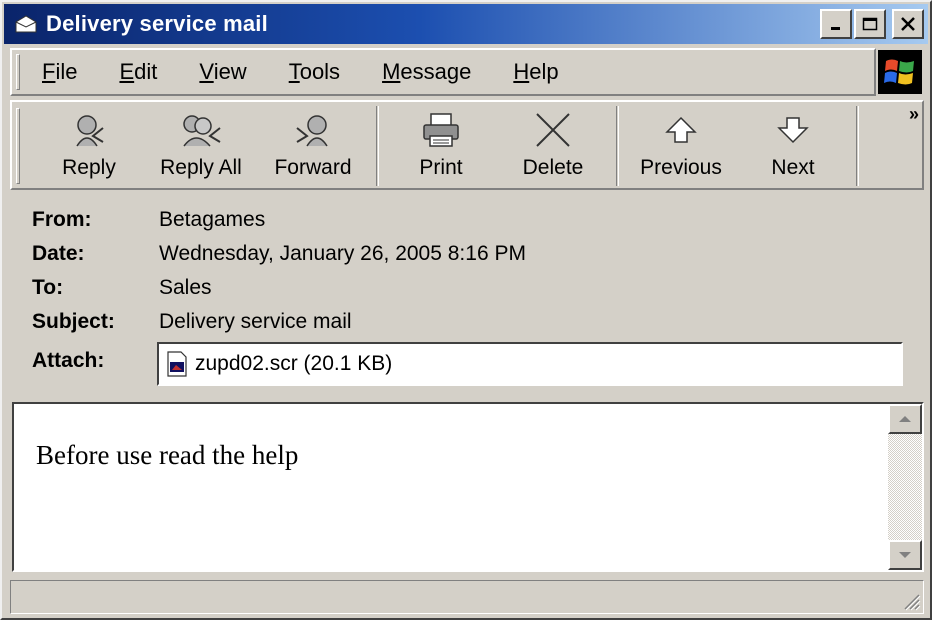 Image resolution: width=932 pixels, height=620 pixels. Describe the element at coordinates (835, 28) in the screenshot. I see `minimize-icon` at that location.